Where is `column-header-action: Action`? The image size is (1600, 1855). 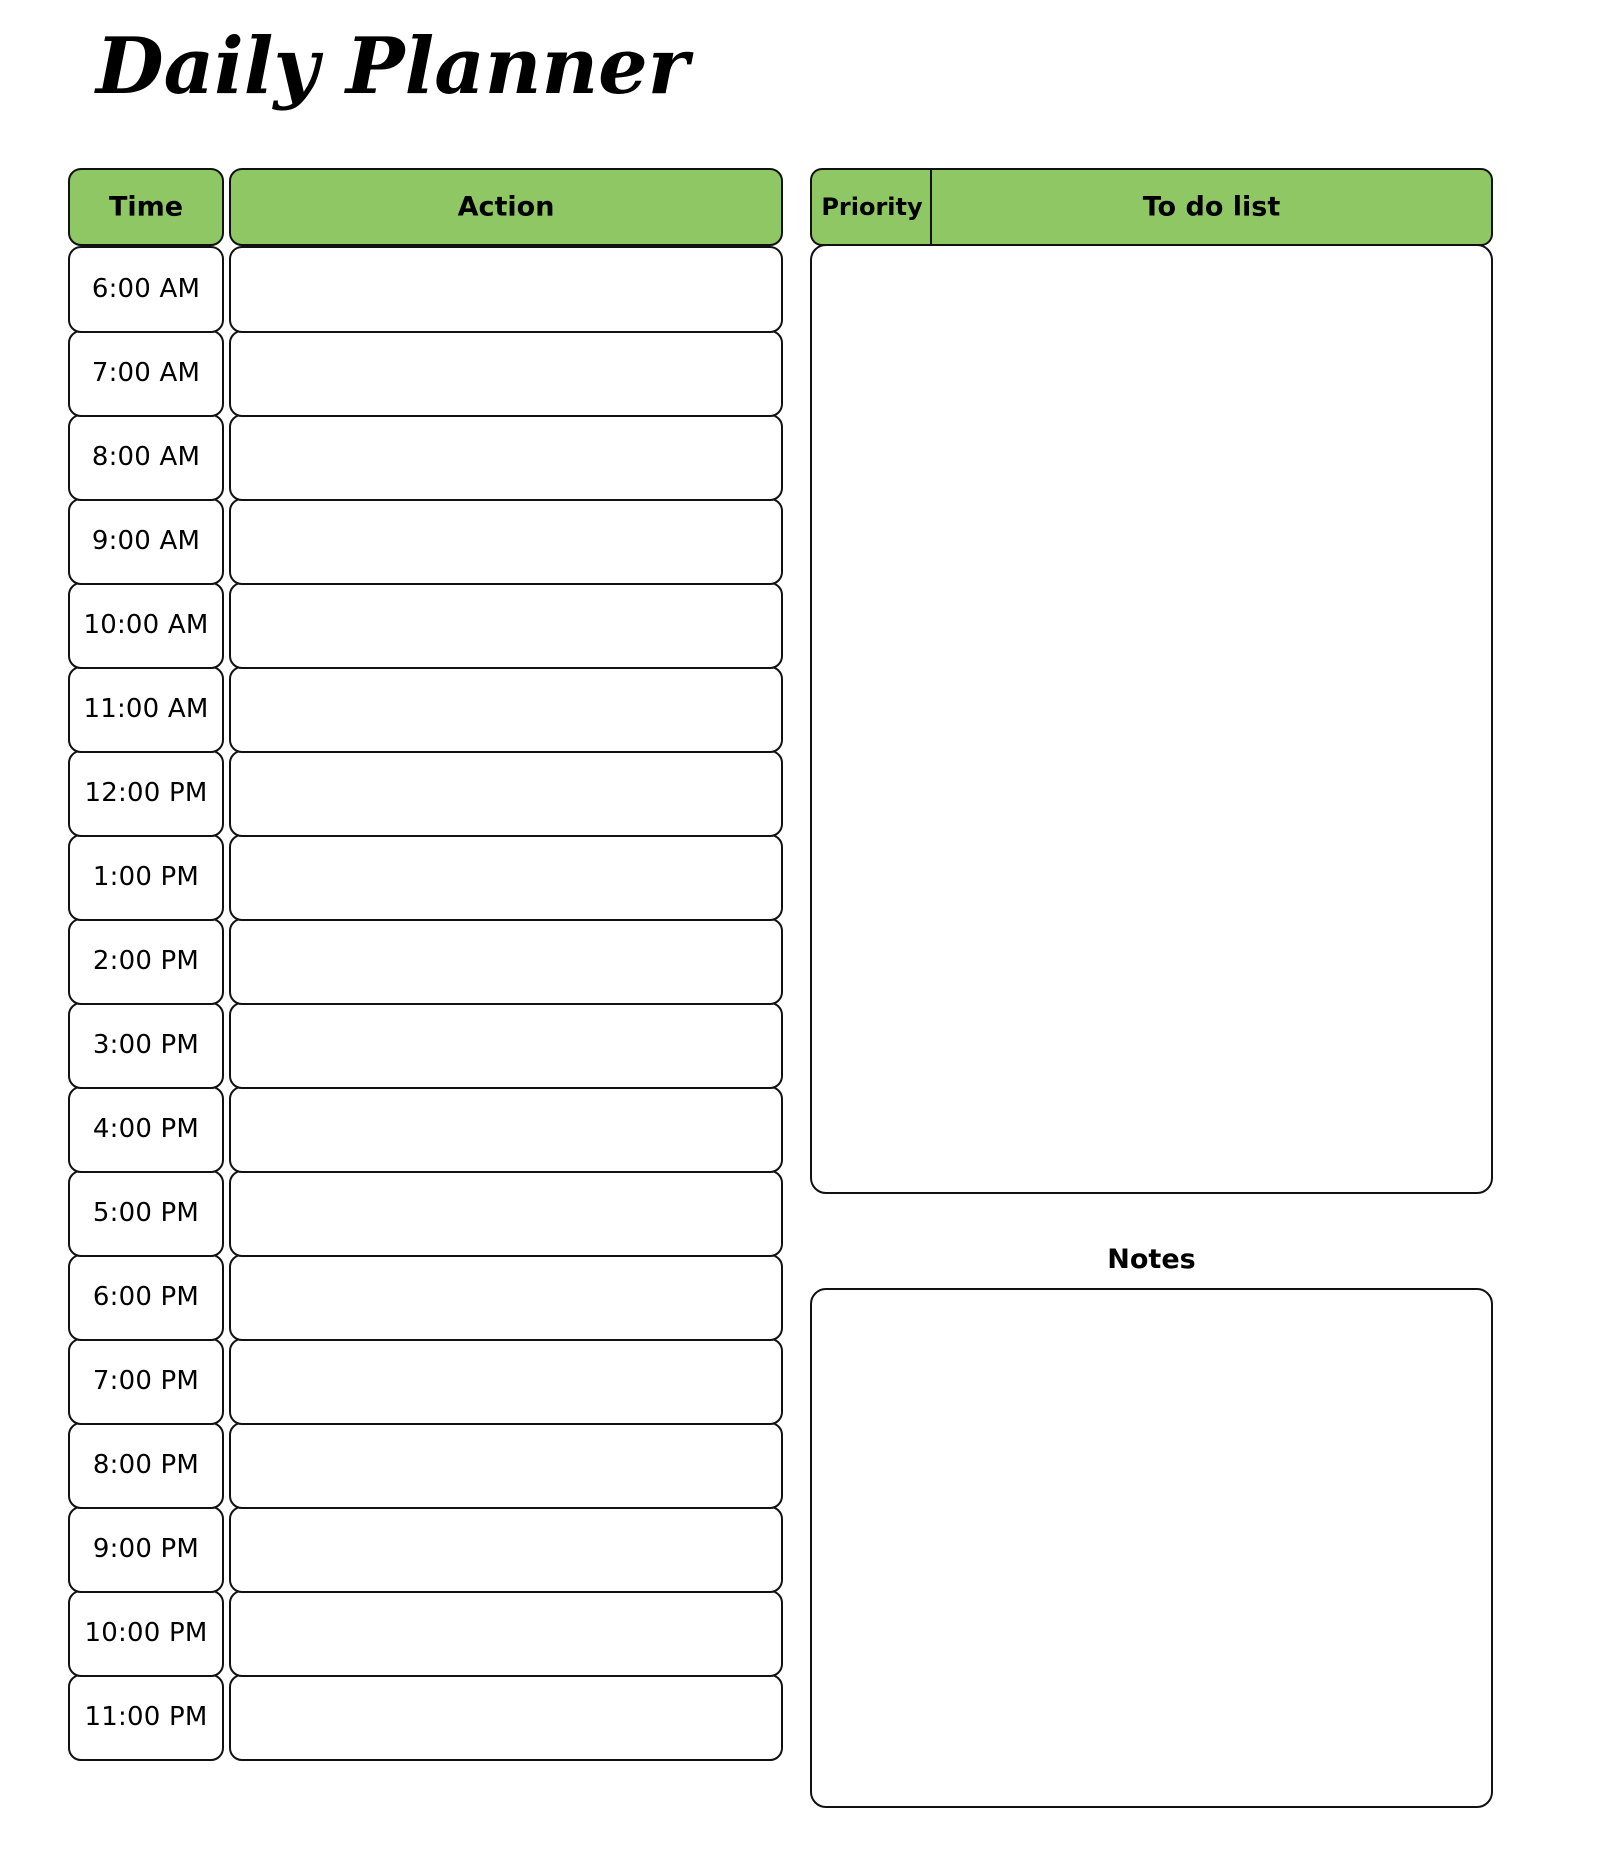 column-header-action: Action is located at coordinates (506, 207).